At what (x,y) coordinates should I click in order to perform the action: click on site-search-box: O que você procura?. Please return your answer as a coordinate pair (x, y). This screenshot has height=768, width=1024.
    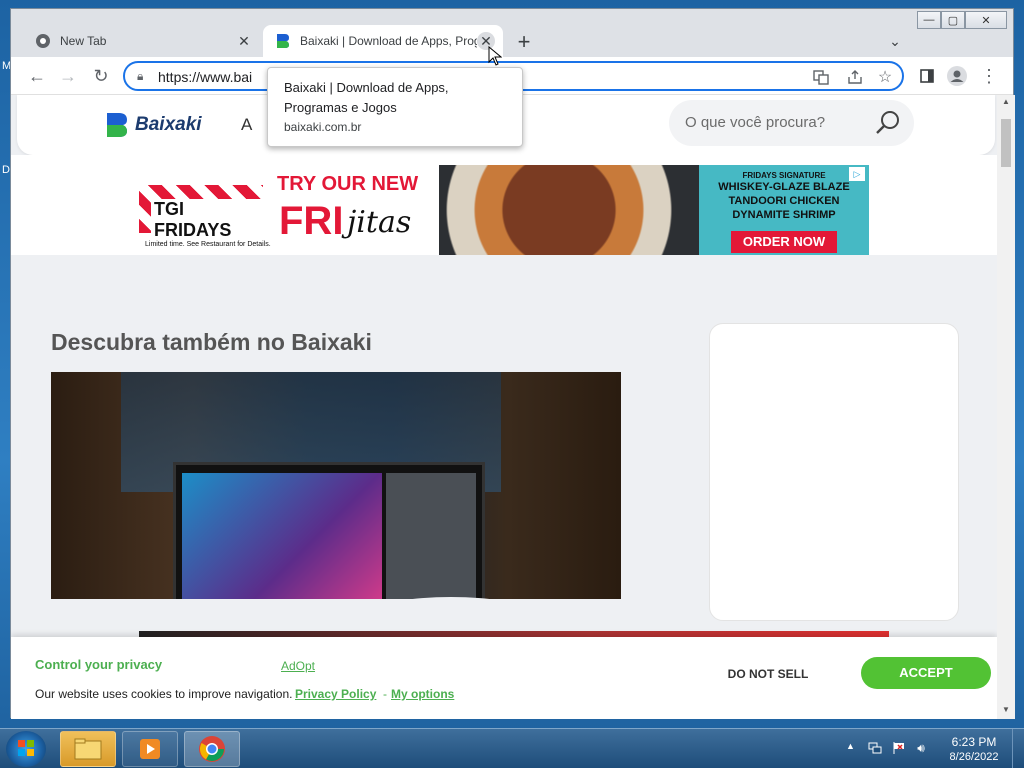
    Looking at the image, I should click on (791, 123).